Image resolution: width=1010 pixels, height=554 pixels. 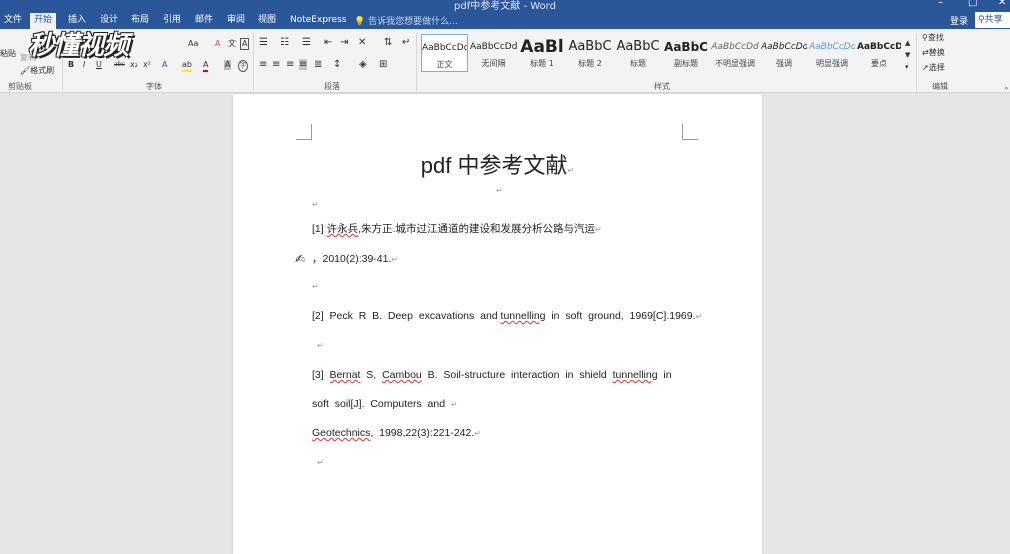 What do you see at coordinates (318, 64) in the screenshot?
I see `distributed-icon: ≣` at bounding box center [318, 64].